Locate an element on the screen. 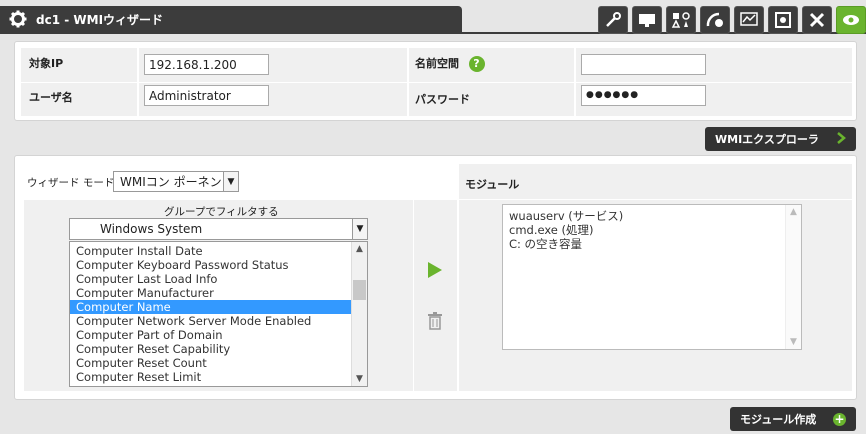  create-module-button: モジュール作成 + is located at coordinates (793, 419).